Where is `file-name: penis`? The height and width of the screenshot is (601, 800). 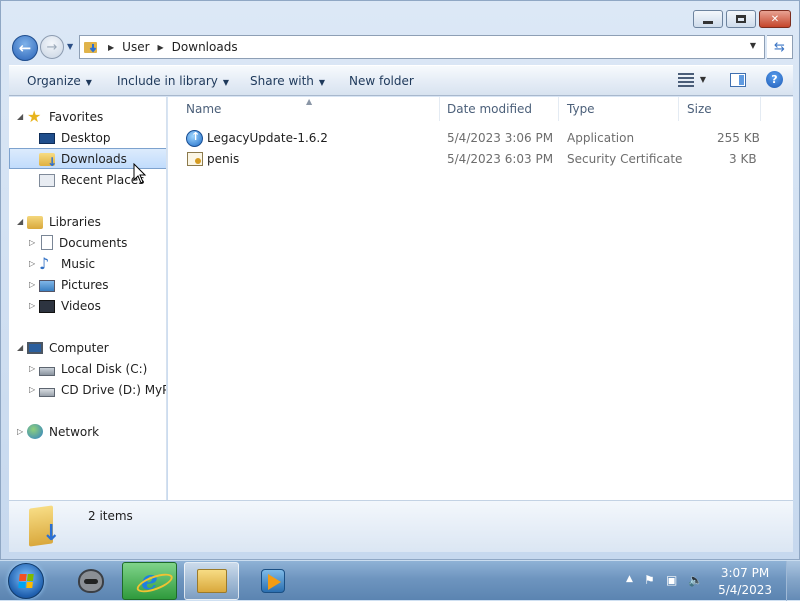
file-name: penis is located at coordinates (223, 159).